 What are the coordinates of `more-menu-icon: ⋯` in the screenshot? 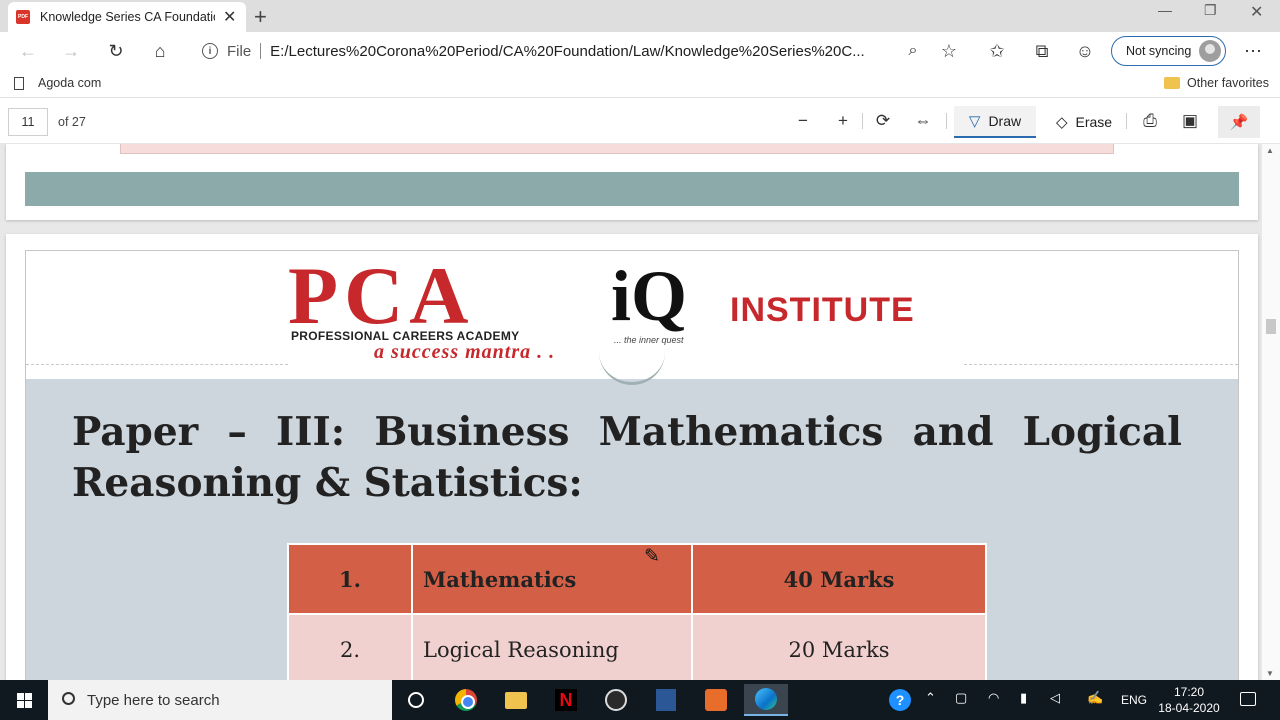 It's located at (1253, 51).